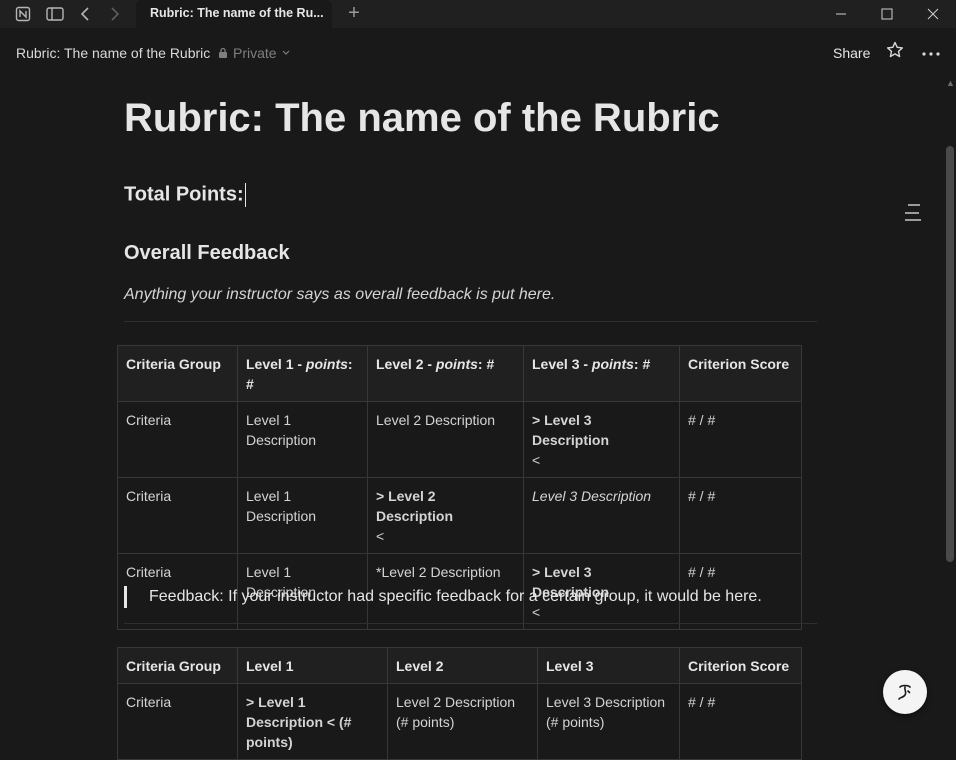  I want to click on more-options-icon, so click(931, 52).